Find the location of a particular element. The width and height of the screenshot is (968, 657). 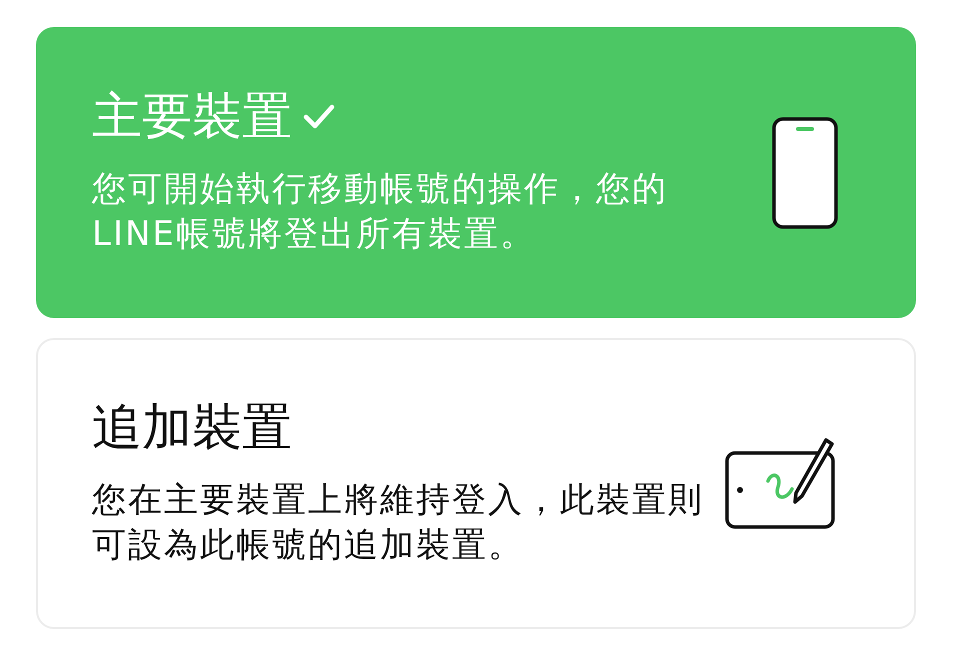

check-icon is located at coordinates (319, 116).